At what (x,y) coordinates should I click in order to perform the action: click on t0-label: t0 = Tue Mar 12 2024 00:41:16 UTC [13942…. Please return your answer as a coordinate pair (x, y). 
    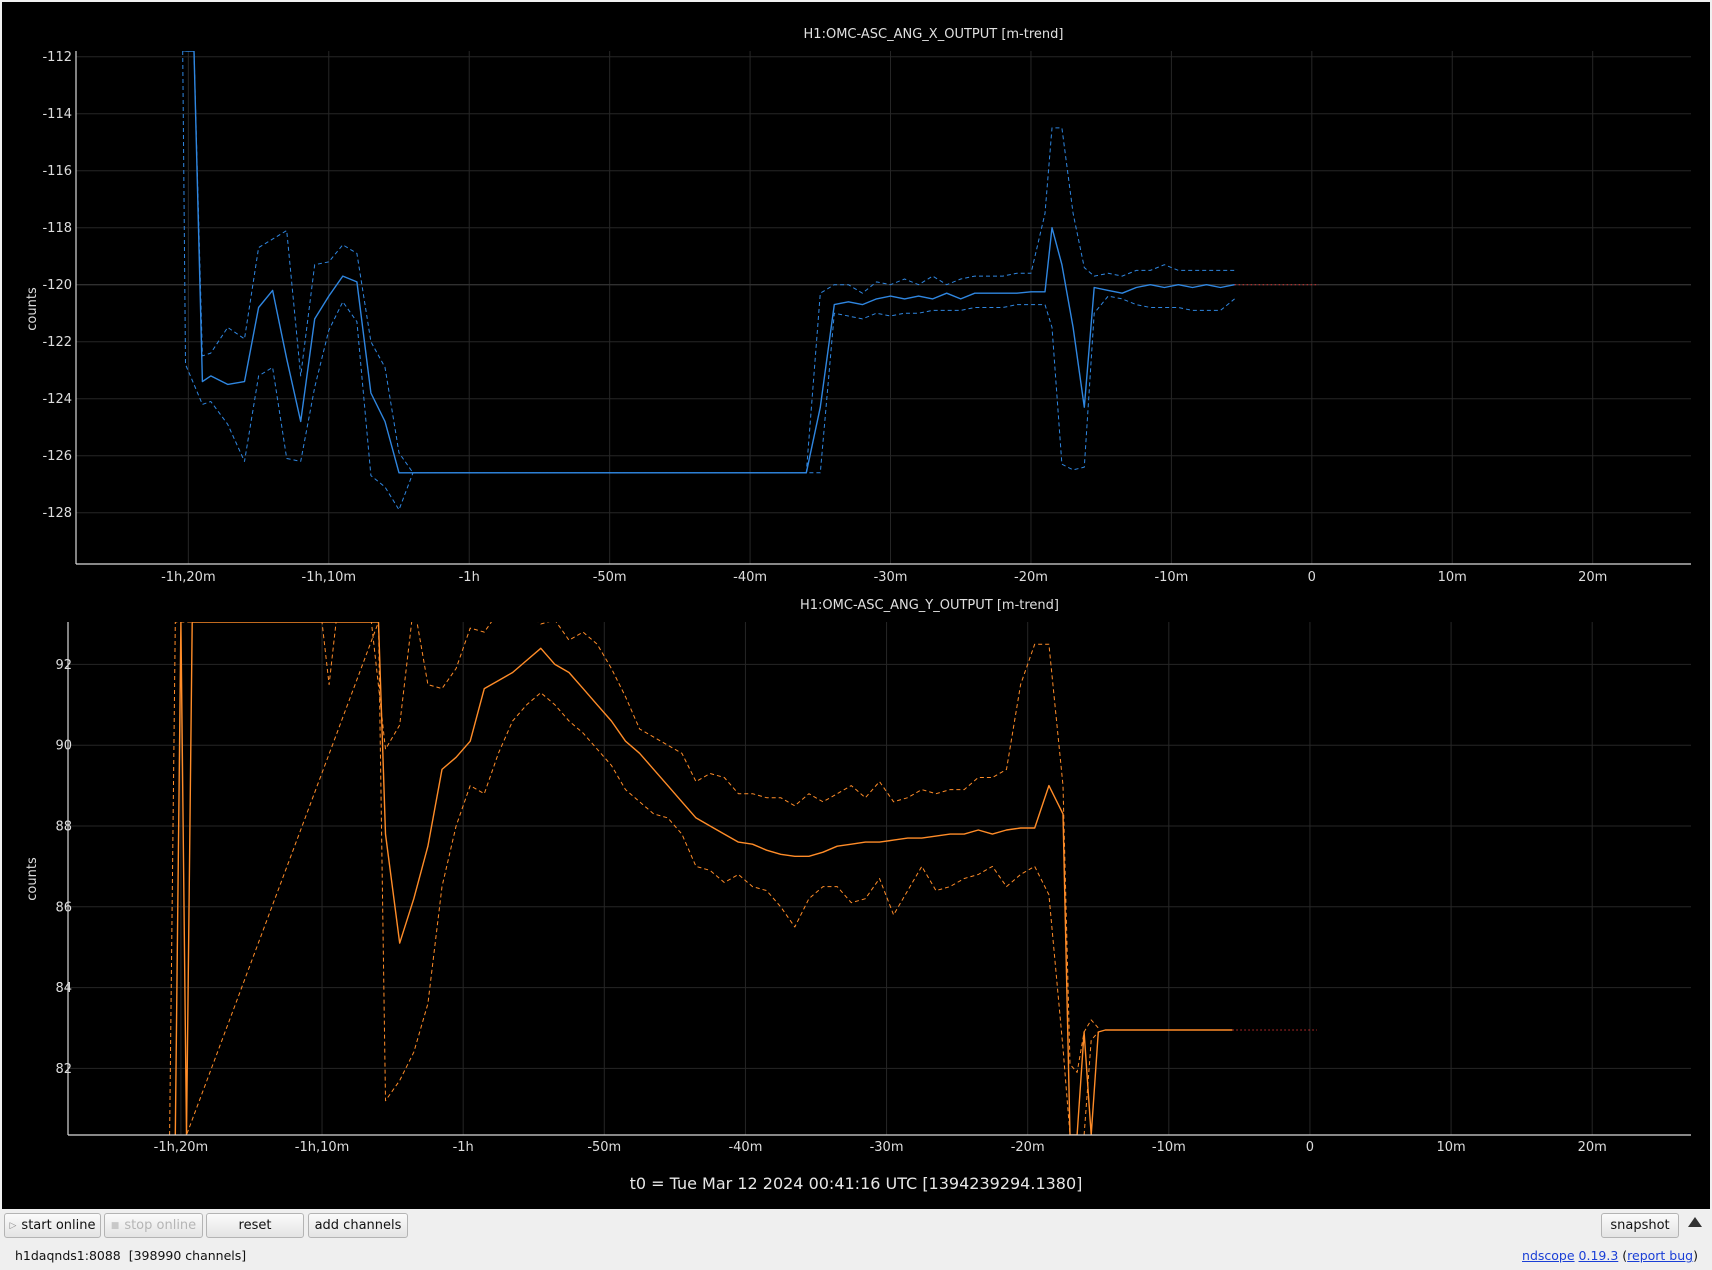
    Looking at the image, I should click on (856, 1183).